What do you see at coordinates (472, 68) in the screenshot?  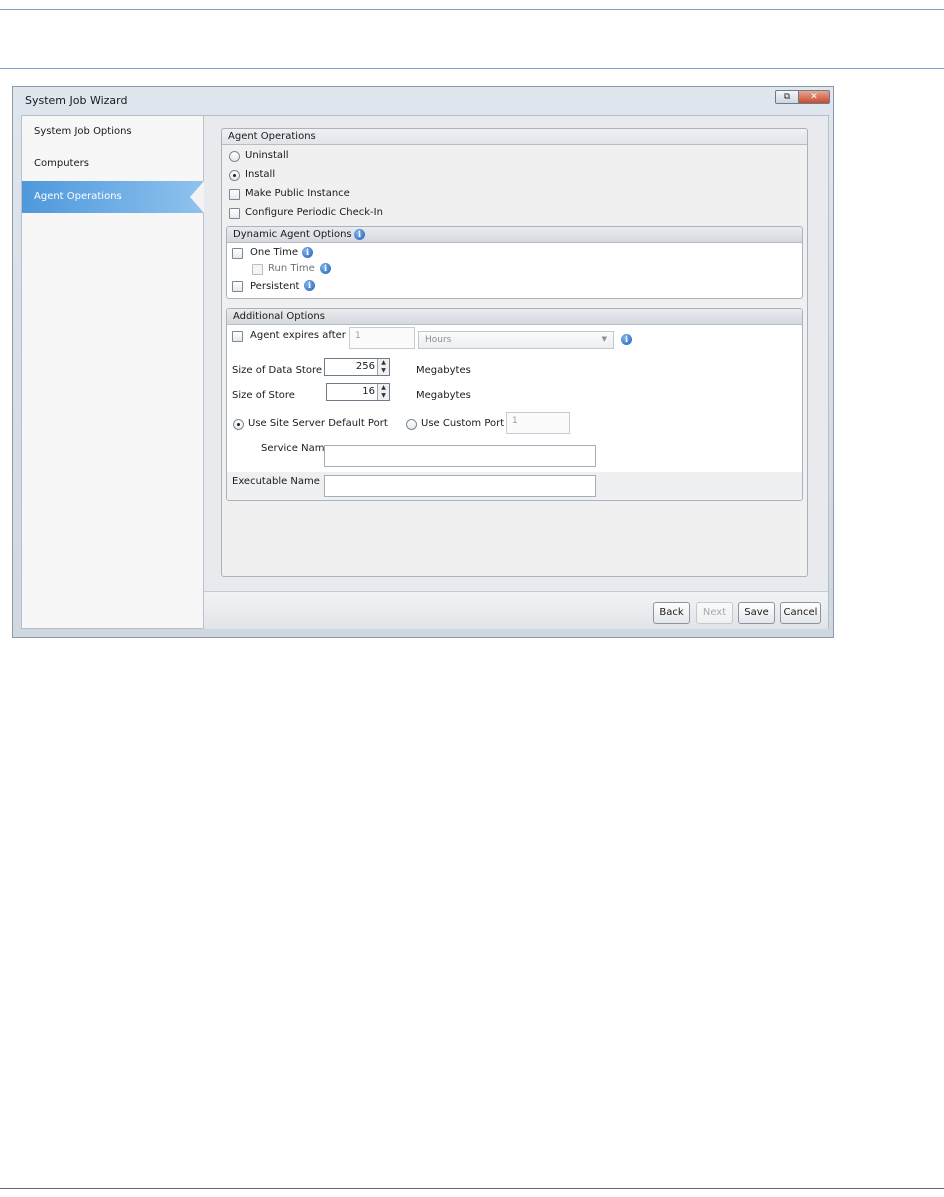 I see `header-rule` at bounding box center [472, 68].